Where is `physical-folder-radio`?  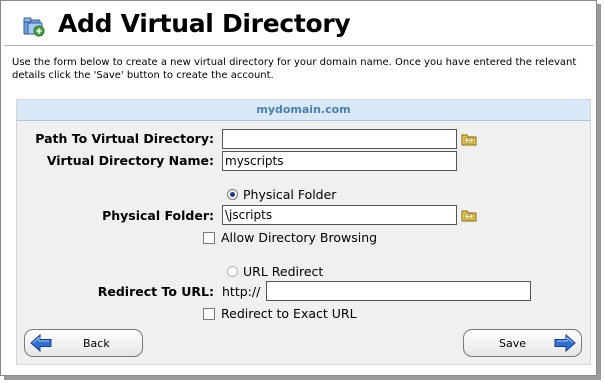 physical-folder-radio is located at coordinates (232, 194).